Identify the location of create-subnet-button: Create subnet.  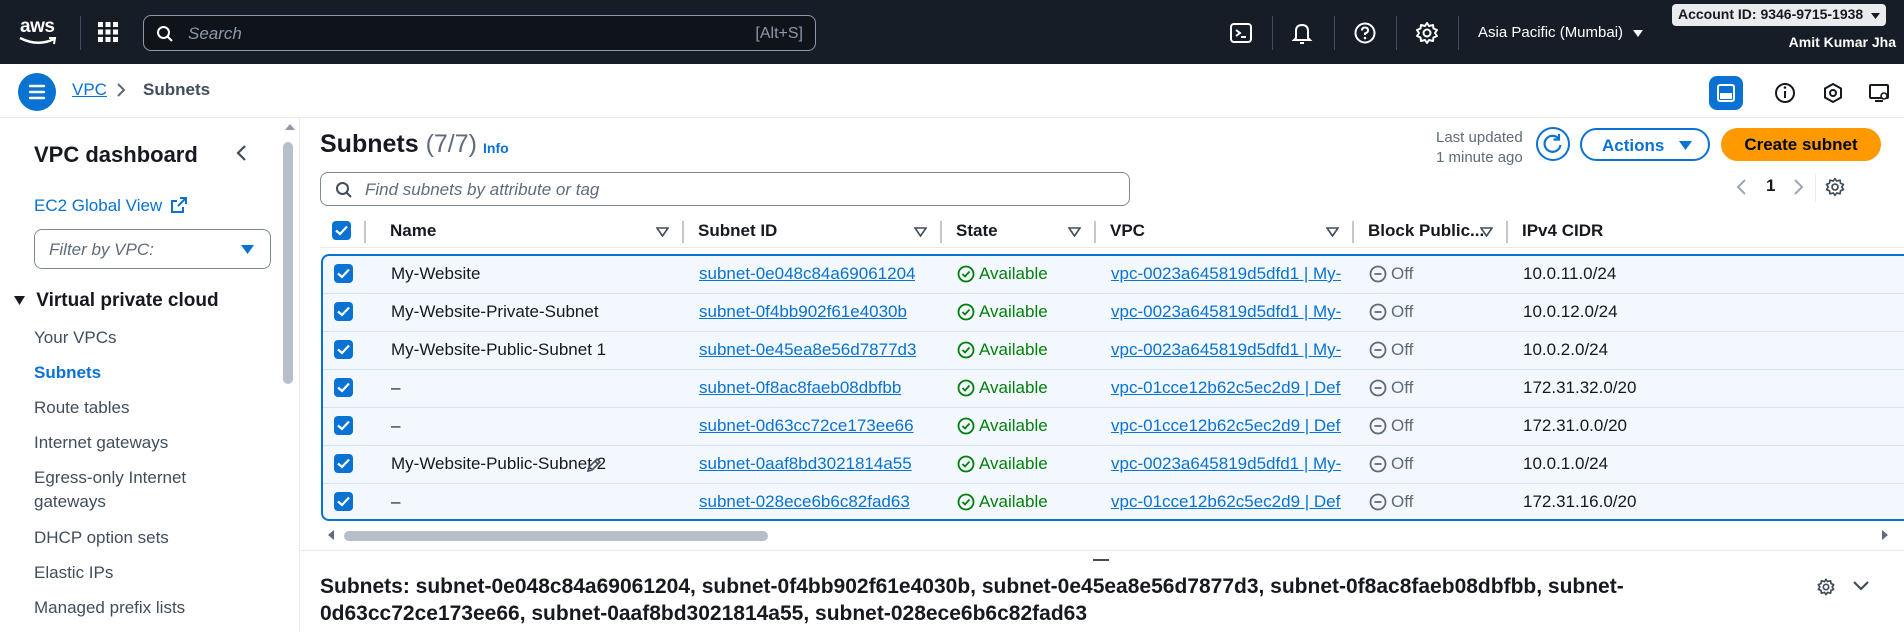
(1801, 144).